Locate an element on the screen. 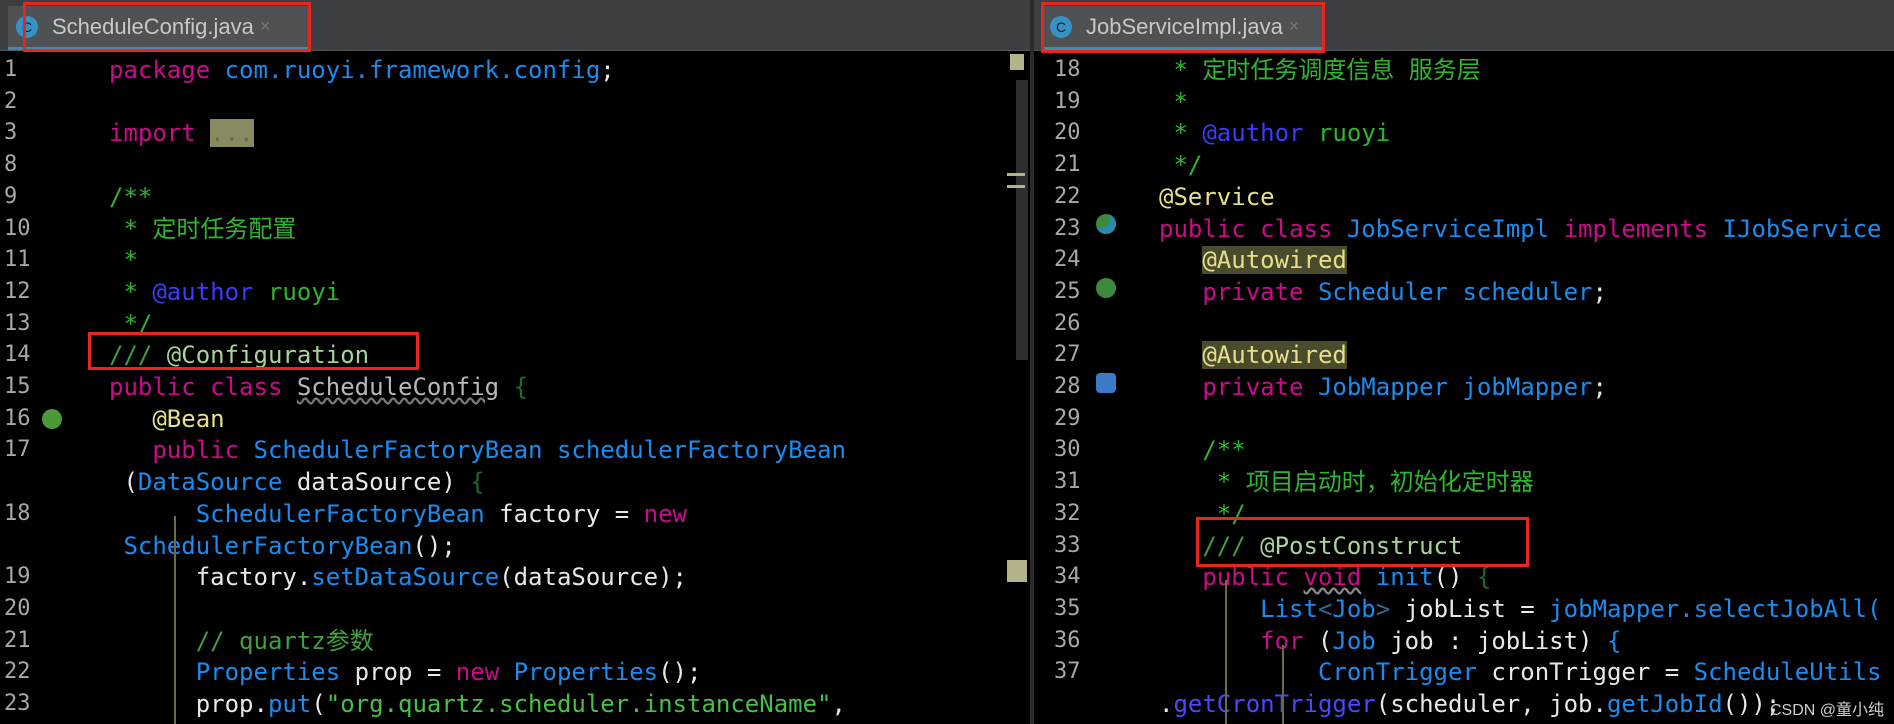  code-line: 2 is located at coordinates (515, 102).